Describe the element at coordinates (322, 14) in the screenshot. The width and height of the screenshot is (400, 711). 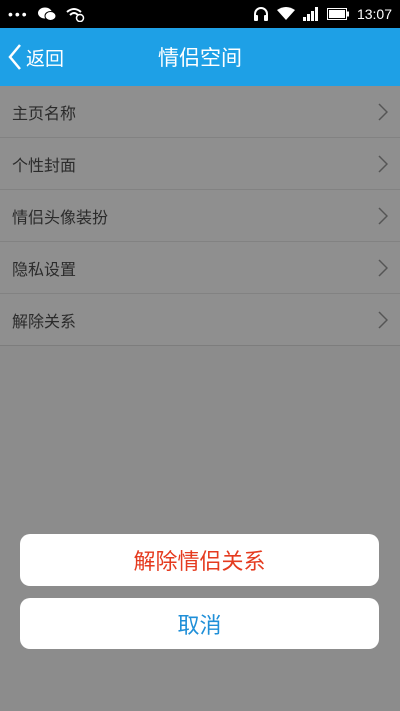
I see `status-right: 13:07` at that location.